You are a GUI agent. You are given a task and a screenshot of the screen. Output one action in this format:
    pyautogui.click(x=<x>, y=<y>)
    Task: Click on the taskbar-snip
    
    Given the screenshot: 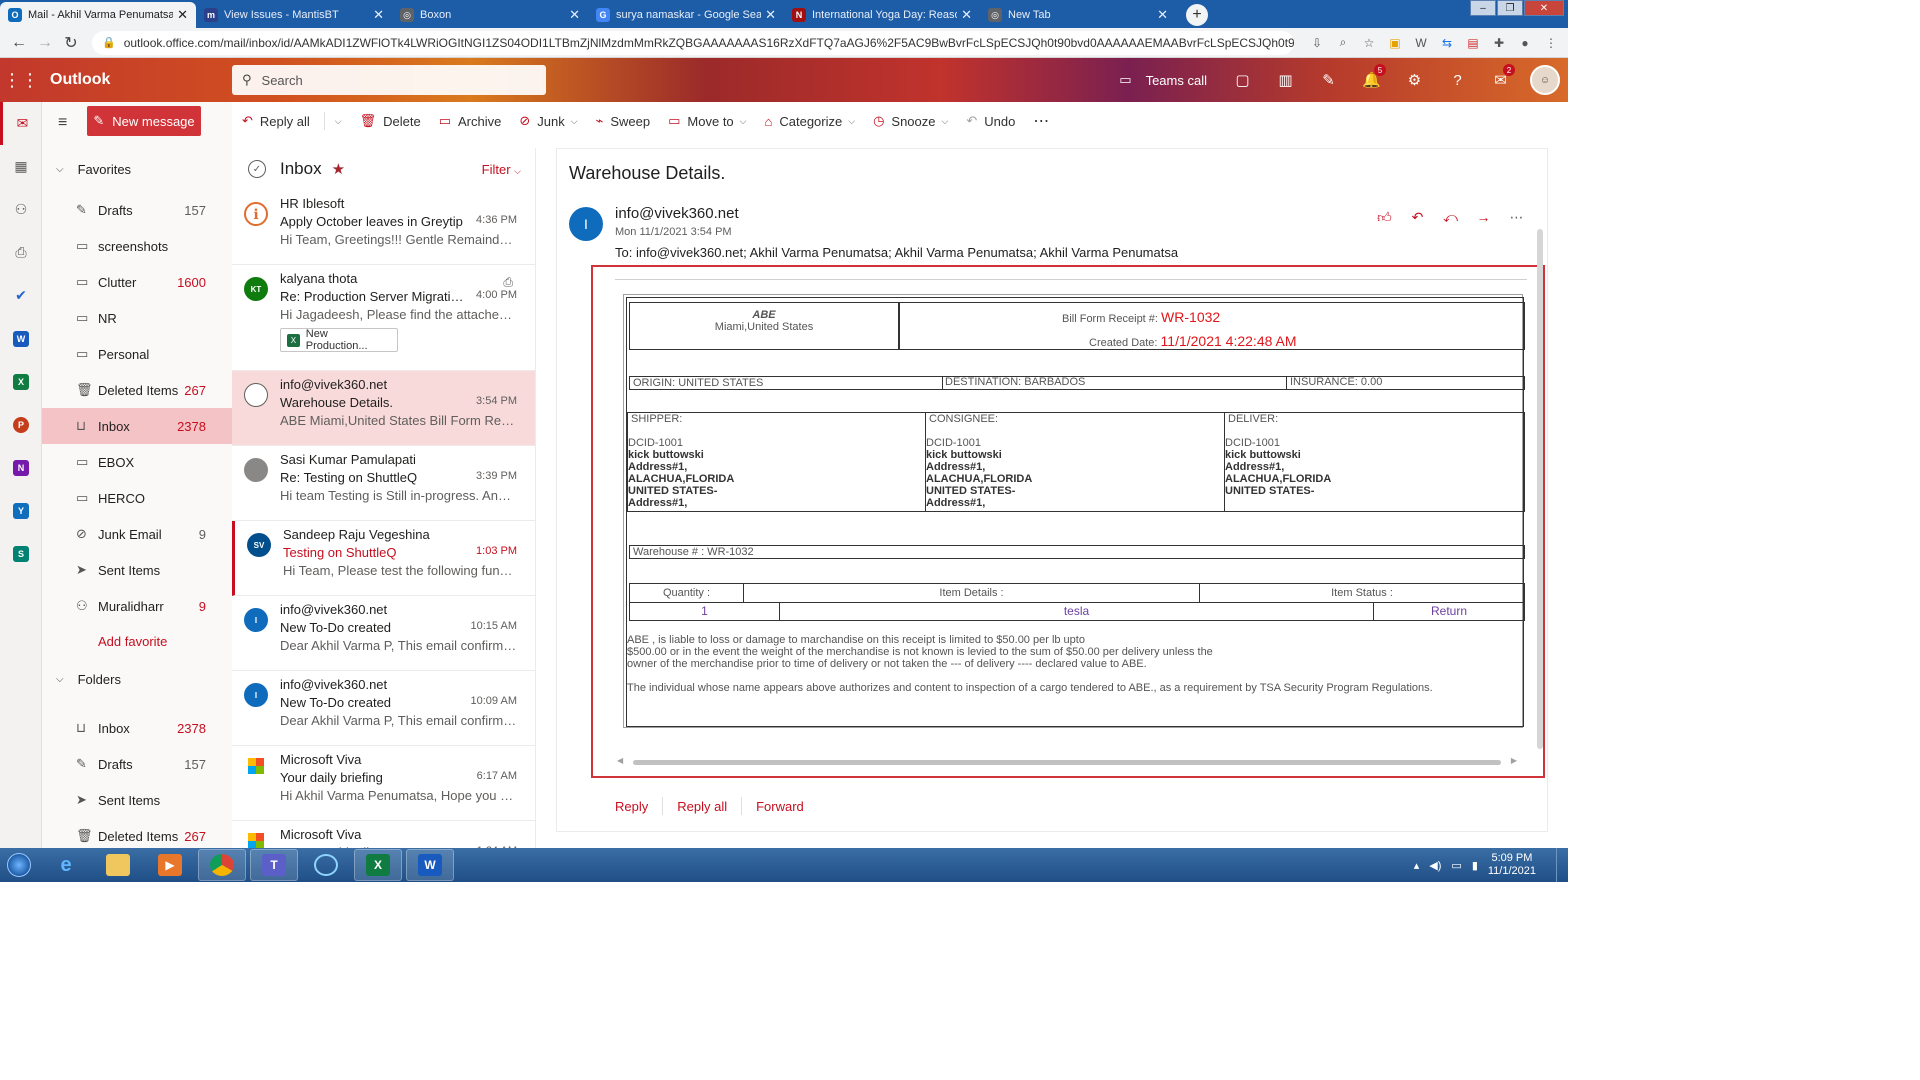 What is the action you would take?
    pyautogui.click(x=326, y=865)
    